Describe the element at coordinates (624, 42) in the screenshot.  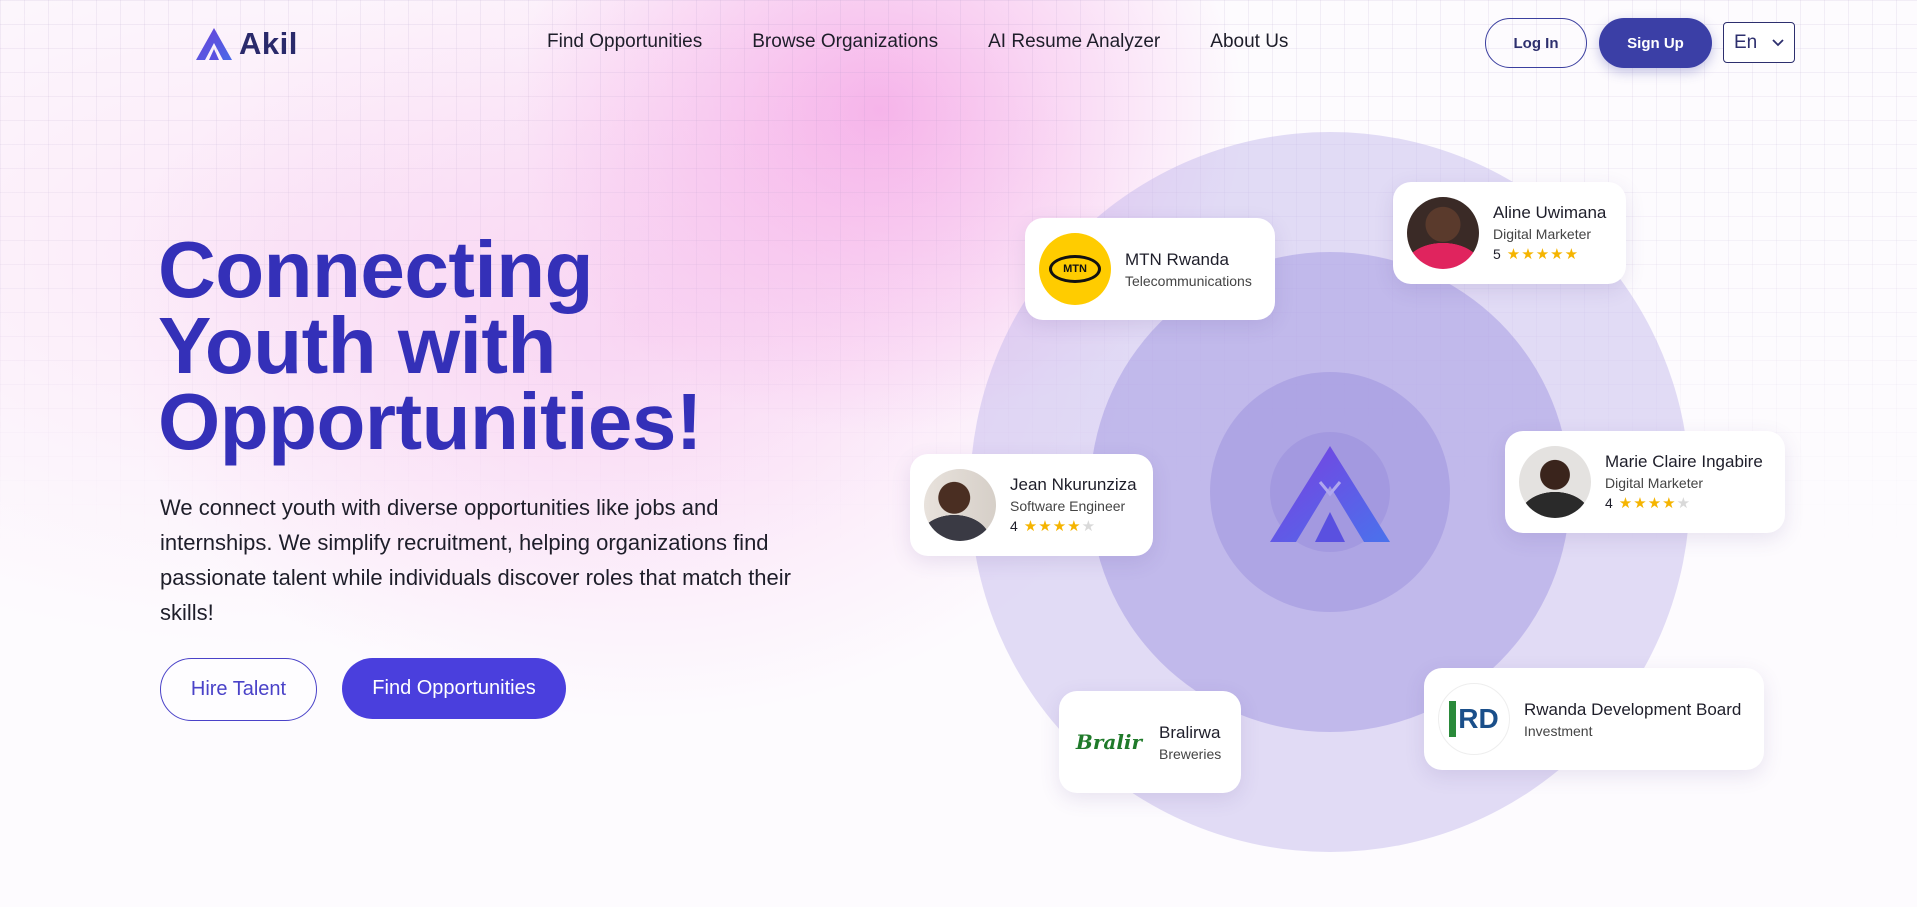
I see `nav-find-opportunities: Find Opportunities` at that location.